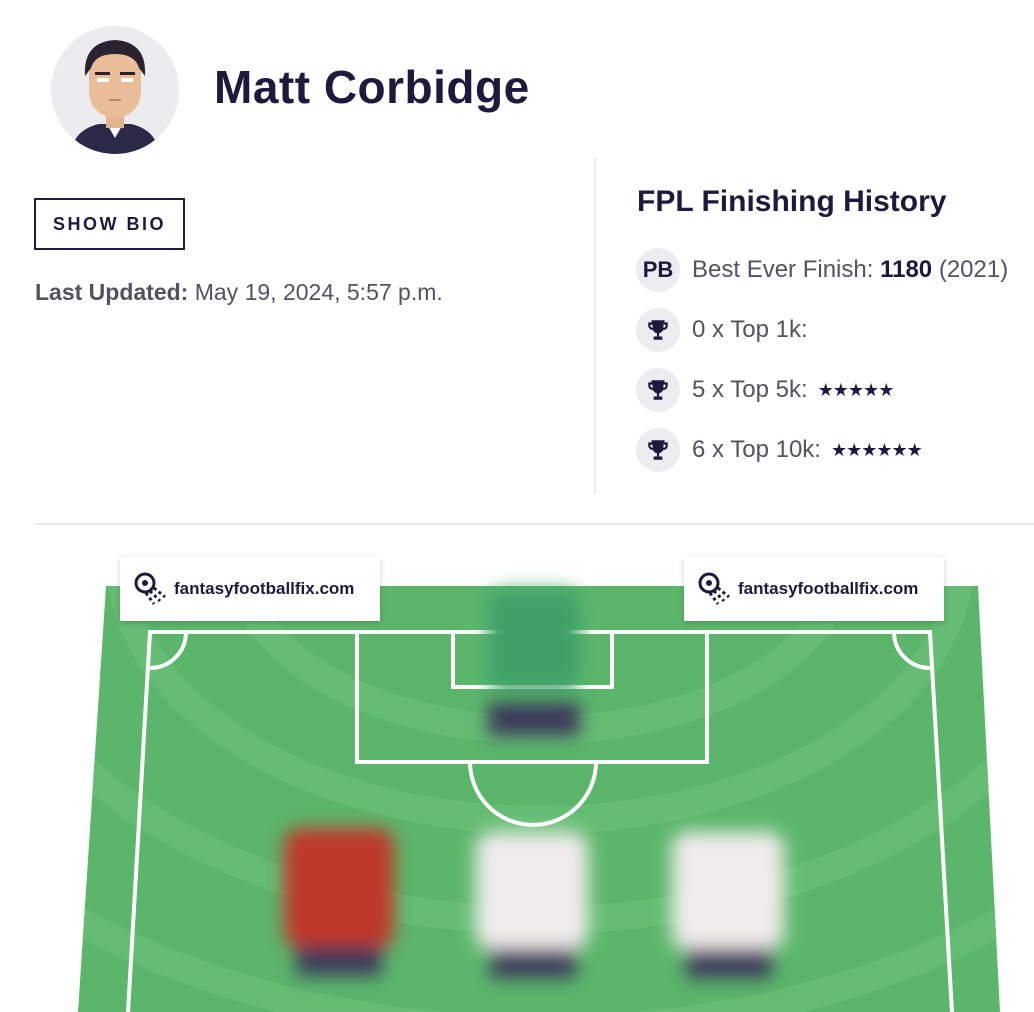  I want to click on pb-badge: PB, so click(658, 270).